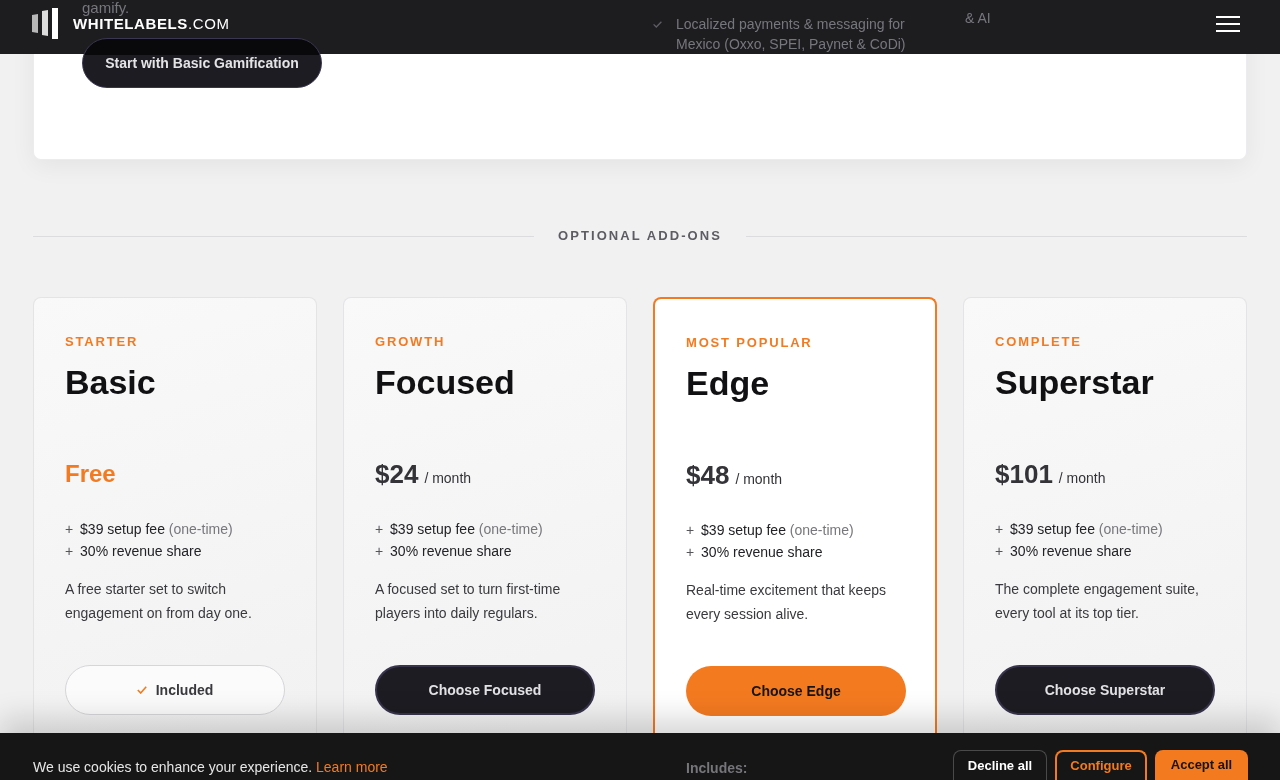  Describe the element at coordinates (485, 690) in the screenshot. I see `choose-button: Choose Focused` at that location.